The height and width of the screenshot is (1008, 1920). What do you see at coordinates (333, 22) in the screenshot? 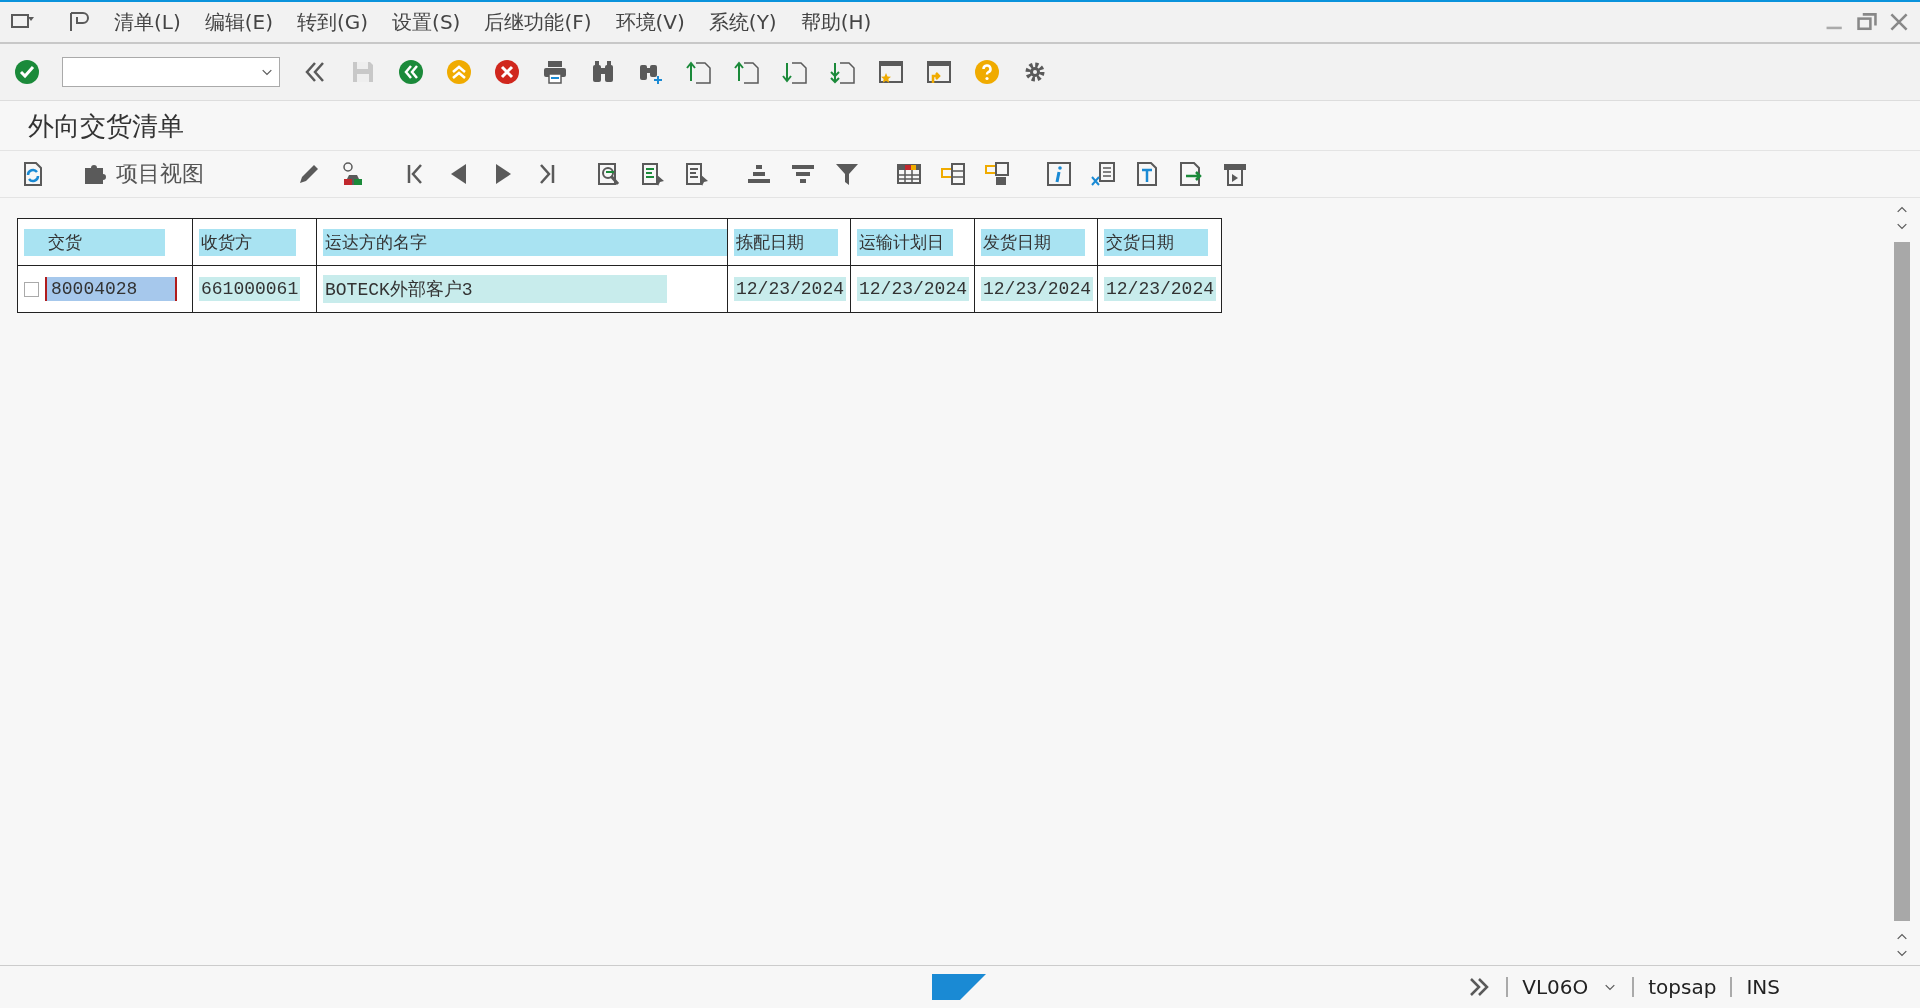
I see `menu-item: 转到(G)` at bounding box center [333, 22].